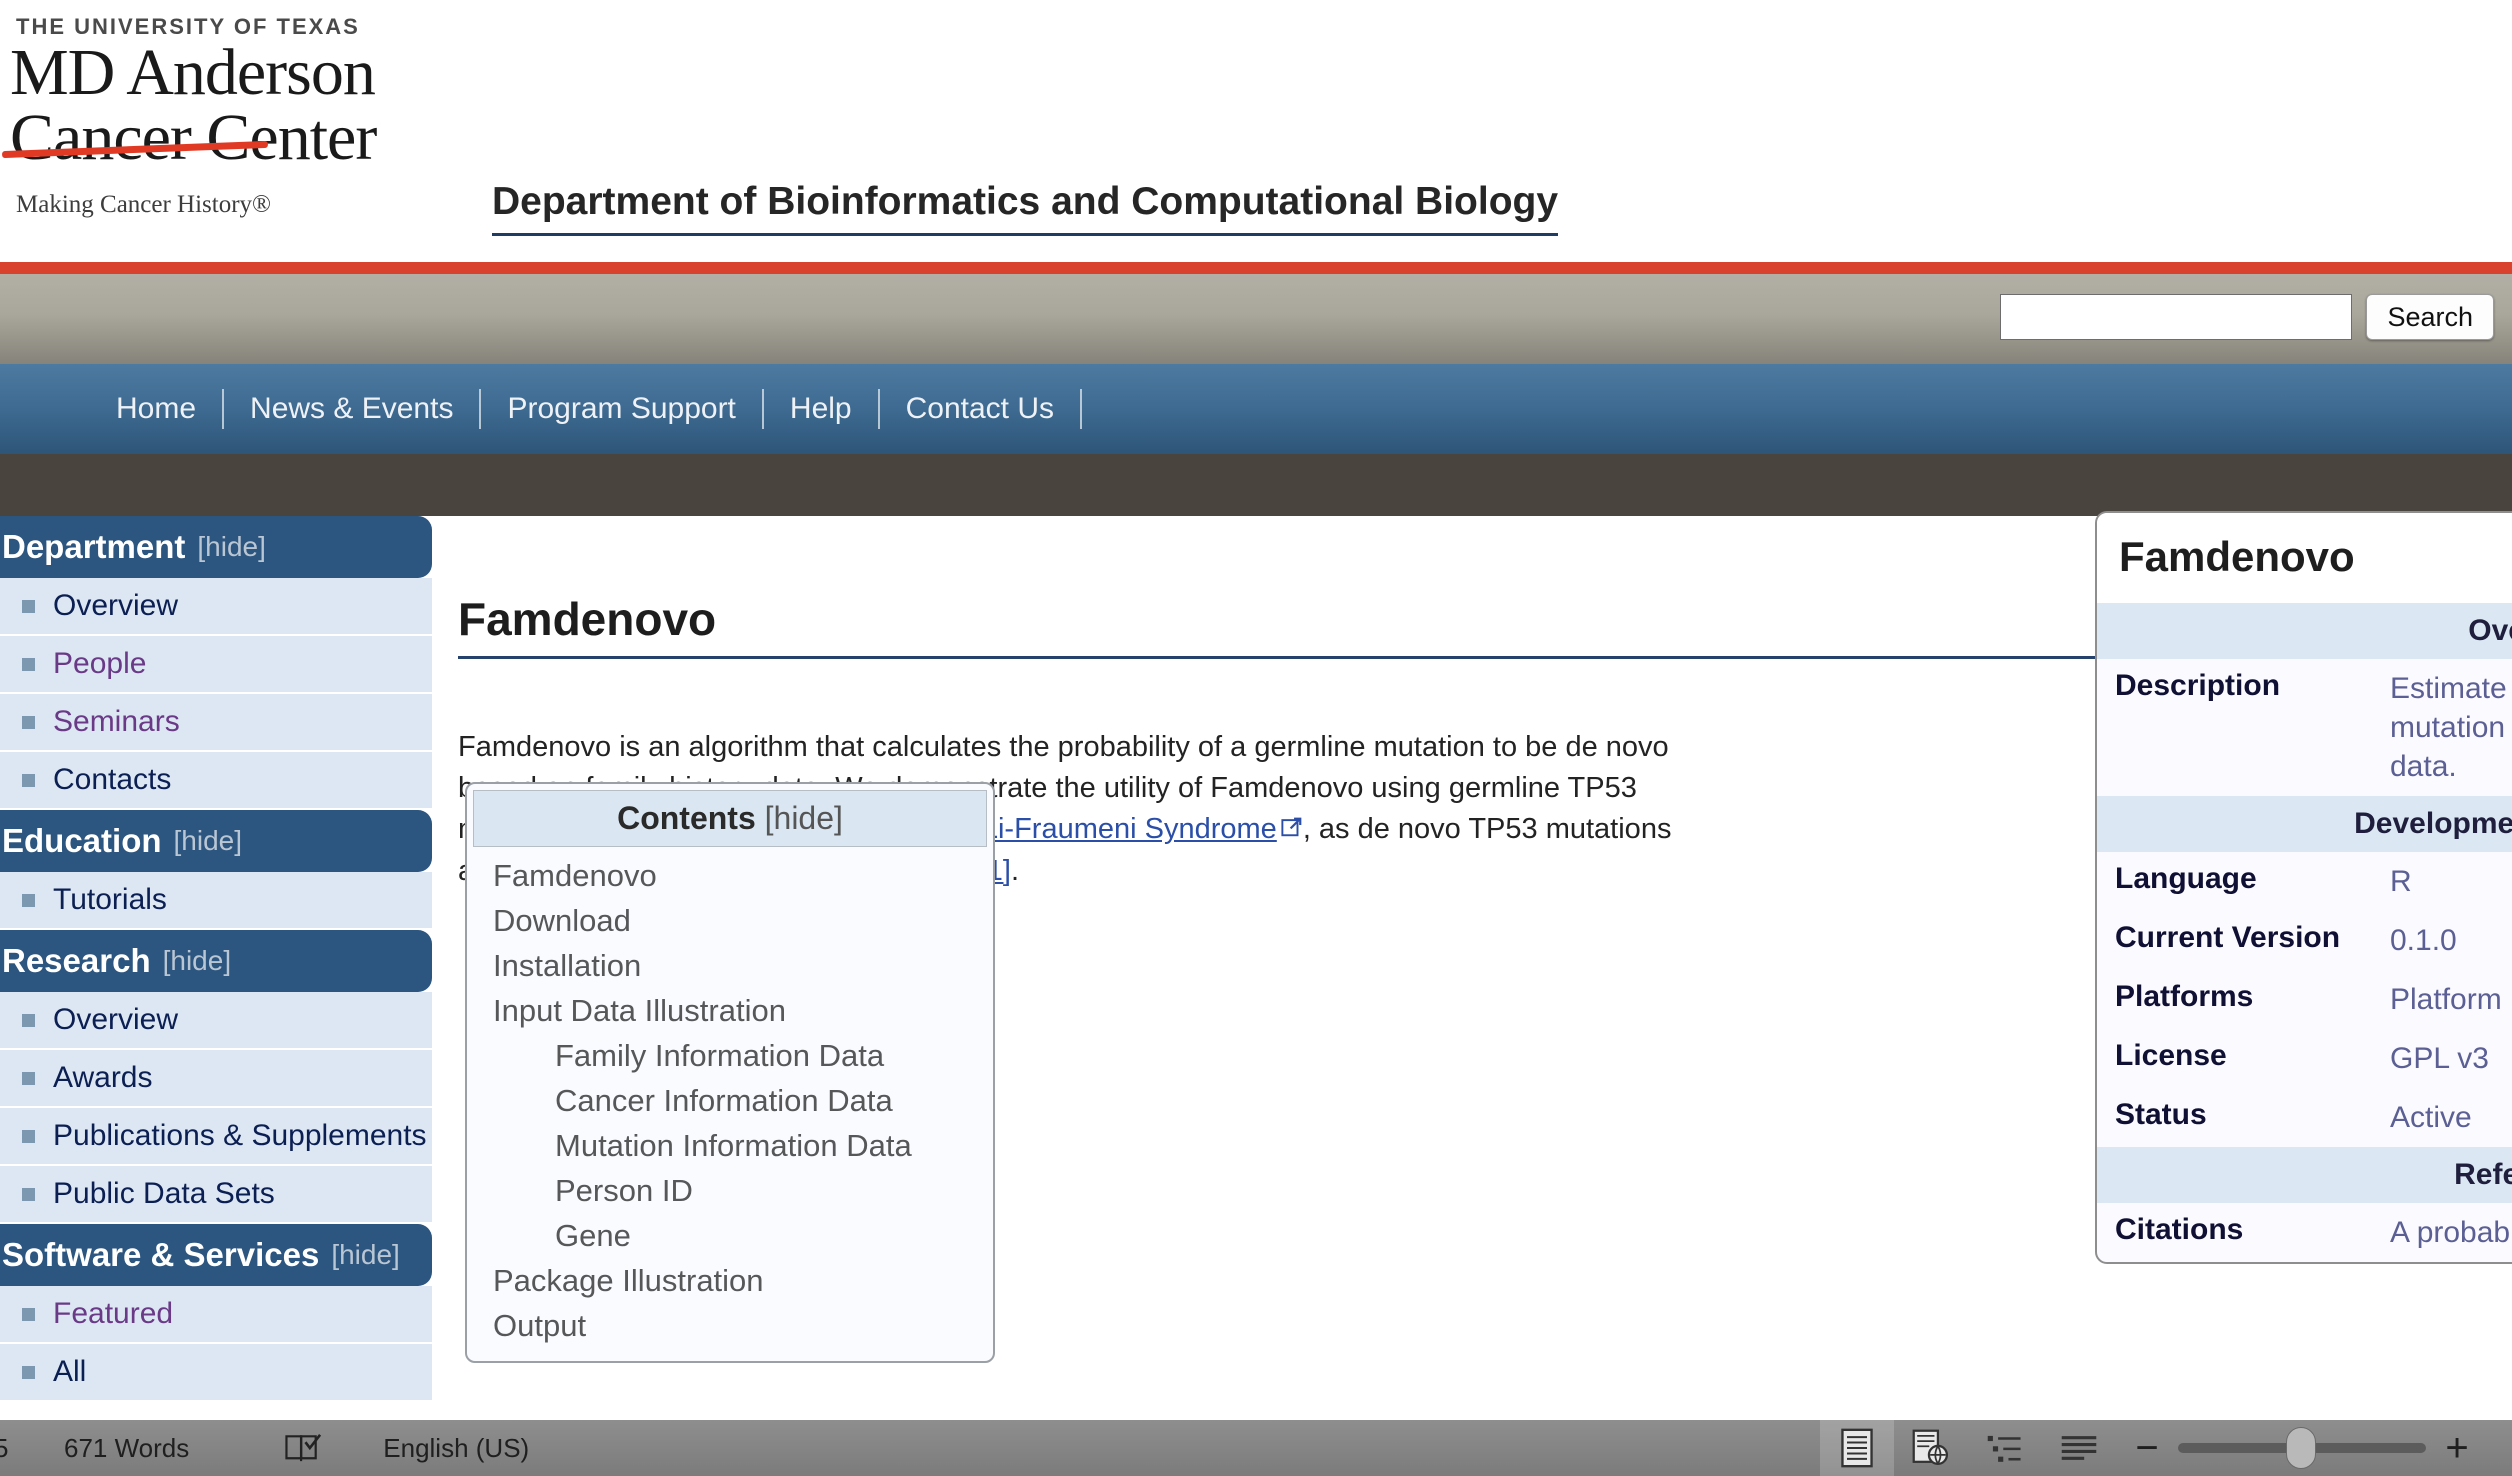 The width and height of the screenshot is (2512, 1476). What do you see at coordinates (743, 1190) in the screenshot?
I see `toc-entry-person-id: Person ID` at bounding box center [743, 1190].